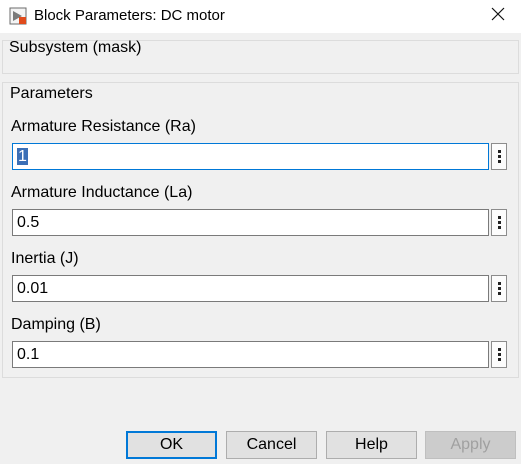 Image resolution: width=521 pixels, height=464 pixels. Describe the element at coordinates (45, 258) in the screenshot. I see `inertia-label: Inertia (J)` at that location.